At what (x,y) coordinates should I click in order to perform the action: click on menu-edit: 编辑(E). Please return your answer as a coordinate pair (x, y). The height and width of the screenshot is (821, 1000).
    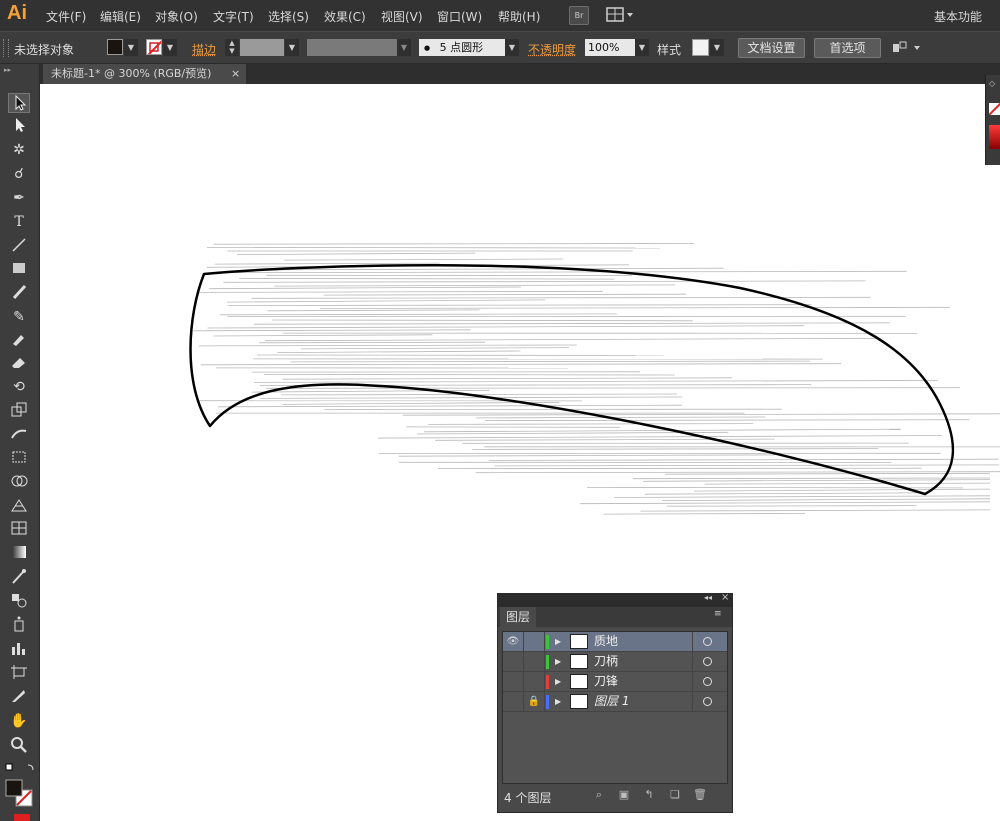
    Looking at the image, I should click on (120, 16).